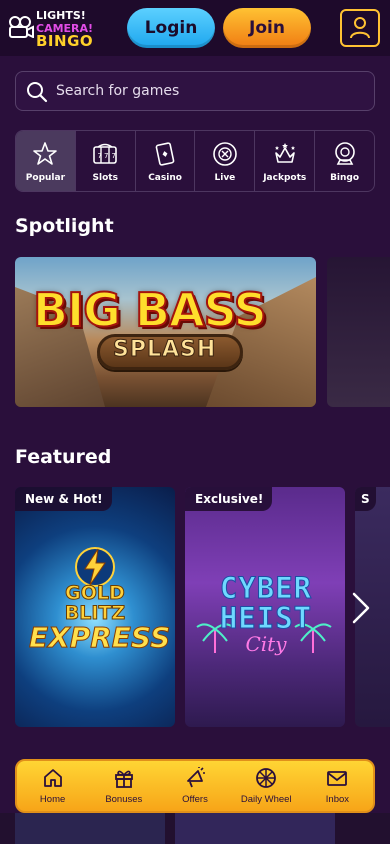 The image size is (390, 844). I want to click on tab-jackpots: Jackpots, so click(285, 161).